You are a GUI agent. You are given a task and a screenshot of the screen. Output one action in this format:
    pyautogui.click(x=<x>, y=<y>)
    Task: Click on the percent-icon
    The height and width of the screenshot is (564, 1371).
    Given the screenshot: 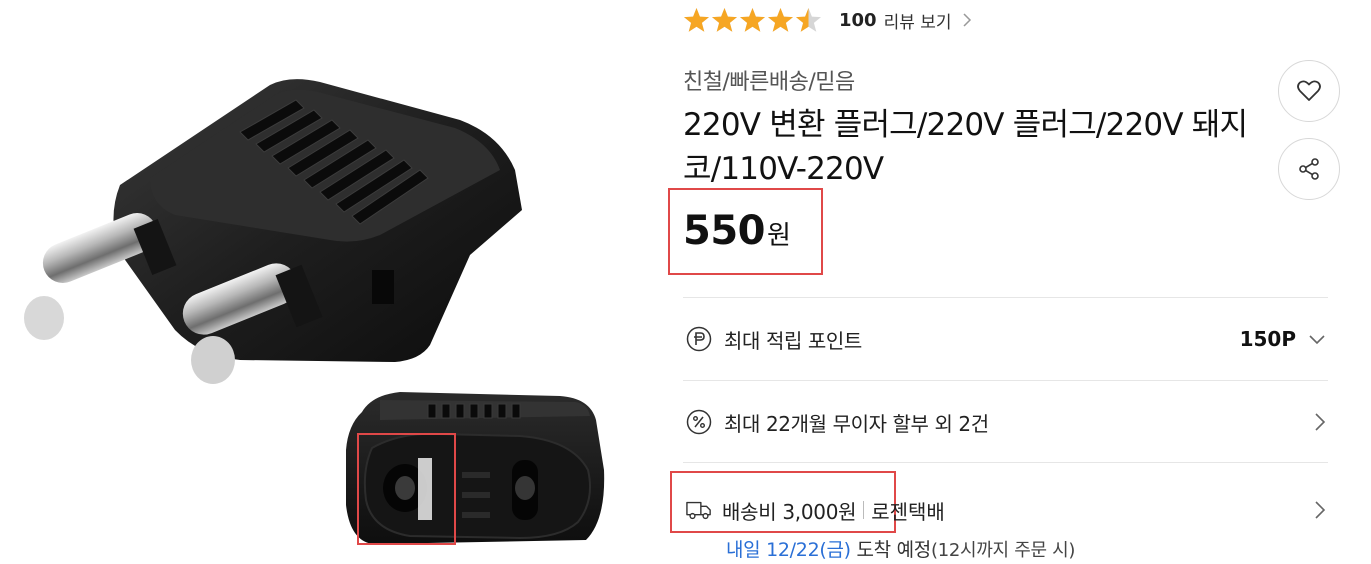 What is the action you would take?
    pyautogui.click(x=699, y=422)
    